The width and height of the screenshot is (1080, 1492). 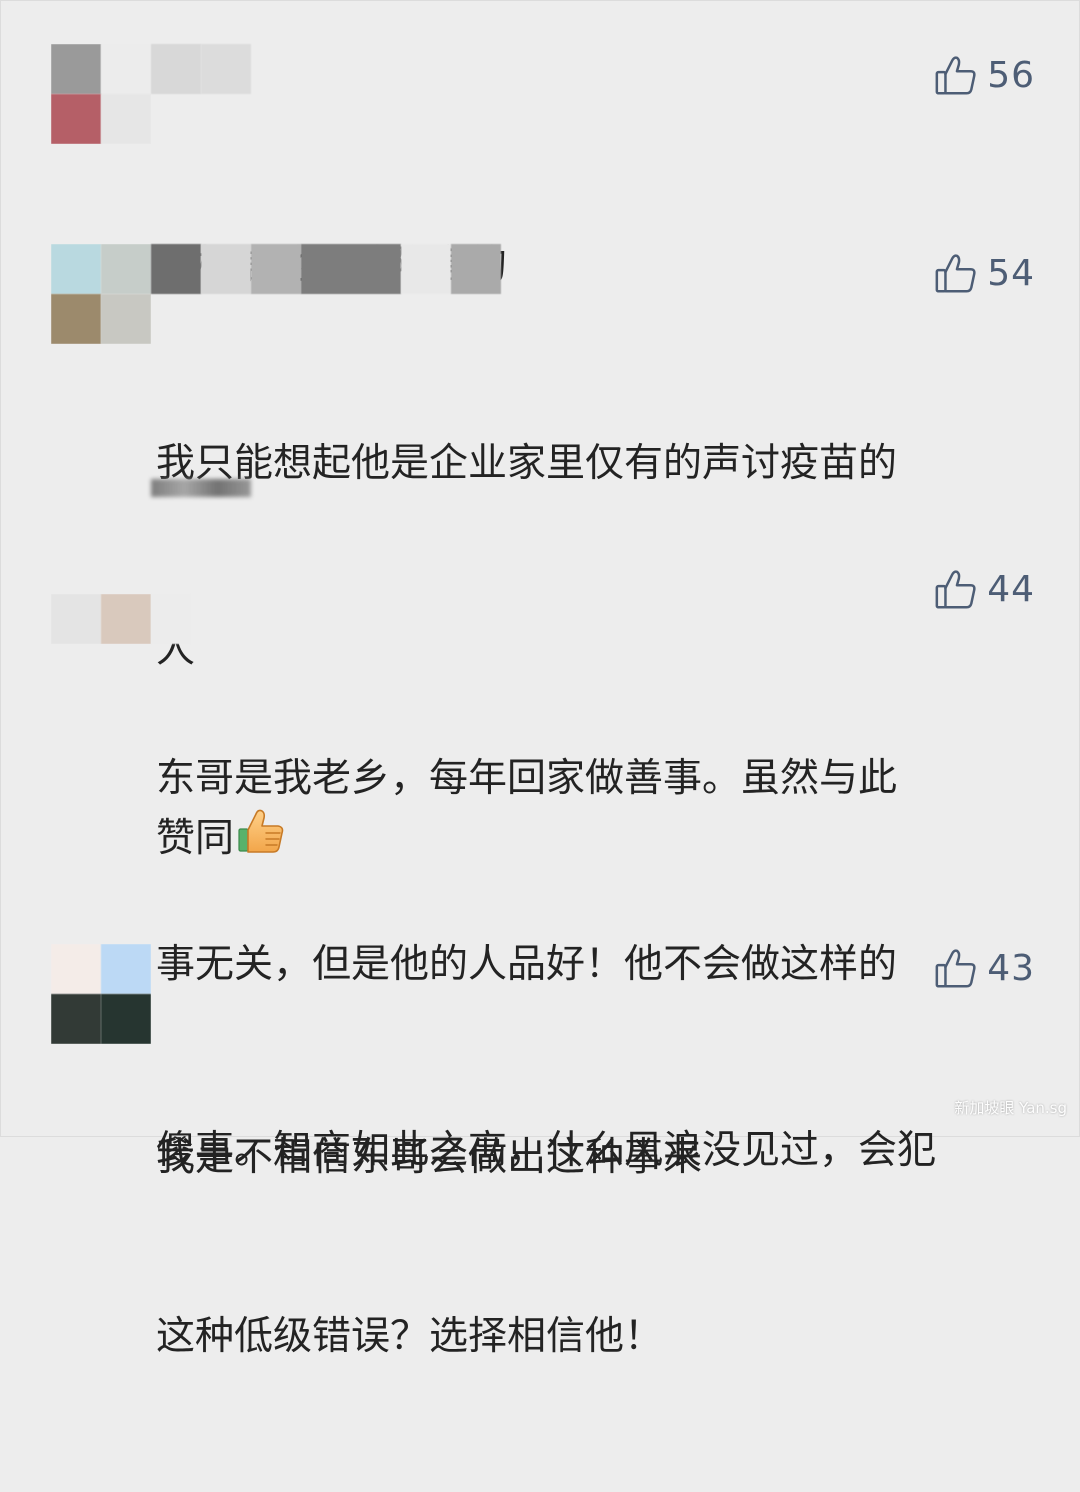 What do you see at coordinates (984, 274) in the screenshot?
I see `like-button: 54` at bounding box center [984, 274].